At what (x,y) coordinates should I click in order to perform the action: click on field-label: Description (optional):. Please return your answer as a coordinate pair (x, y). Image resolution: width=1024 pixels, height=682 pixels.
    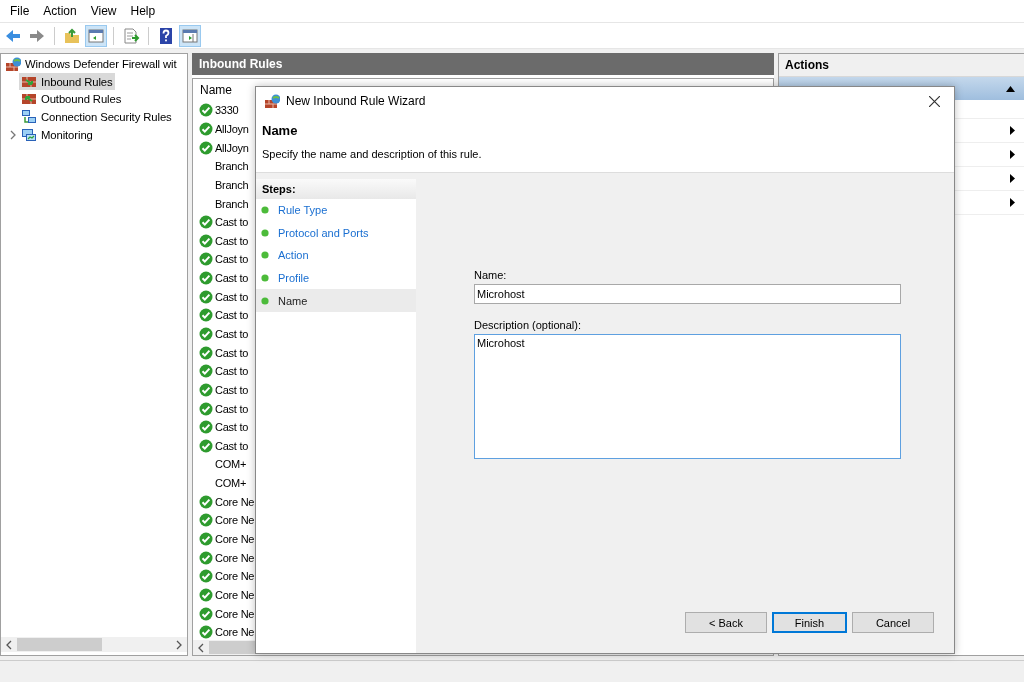
    Looking at the image, I should click on (528, 325).